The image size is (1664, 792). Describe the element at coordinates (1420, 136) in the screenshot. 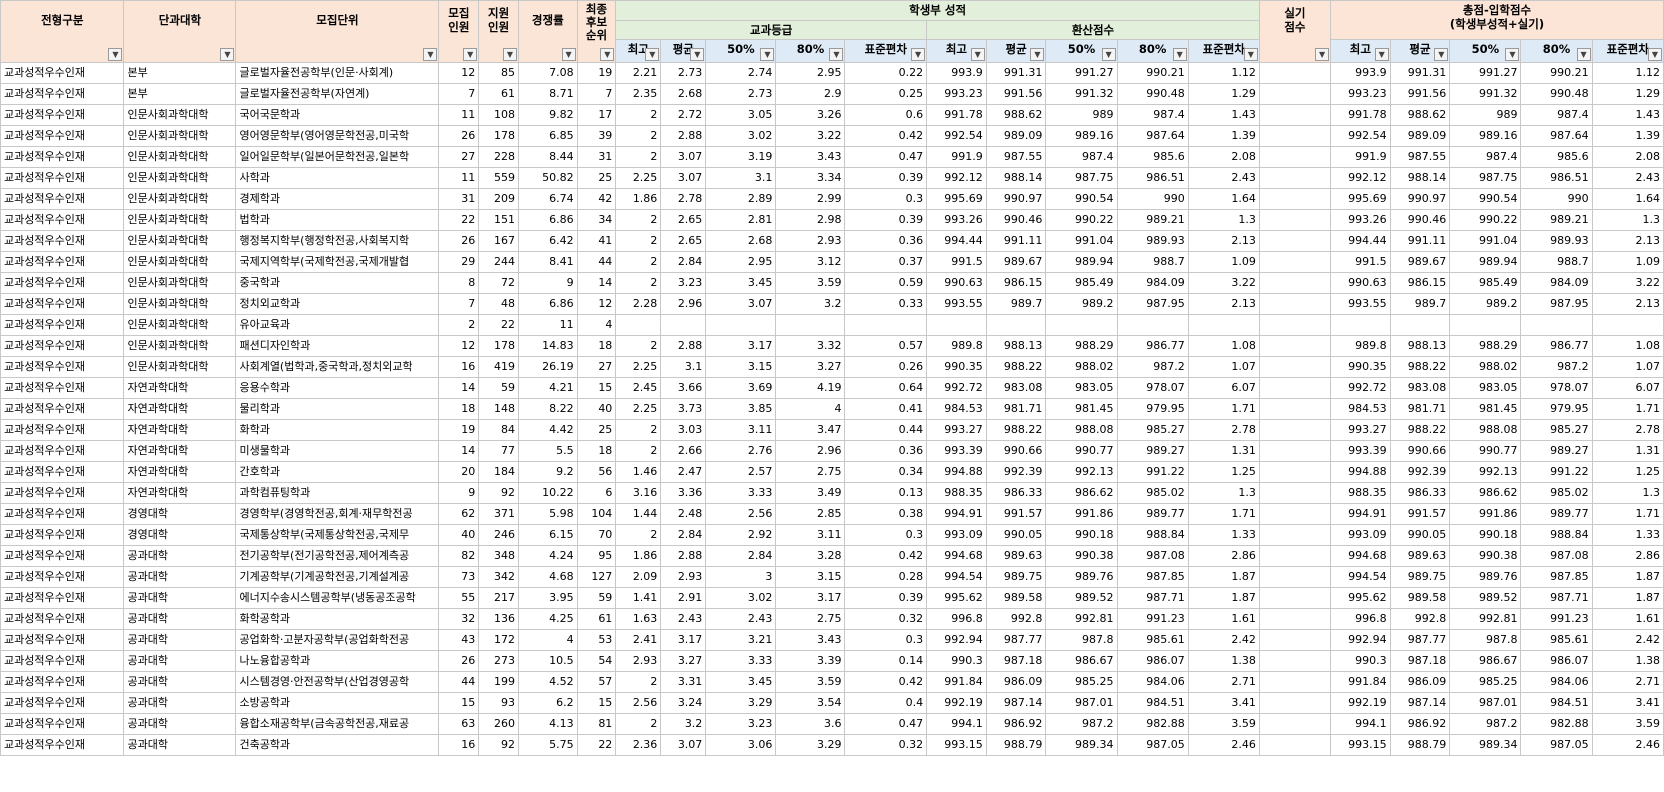

I see `table-cell: 989.09` at that location.